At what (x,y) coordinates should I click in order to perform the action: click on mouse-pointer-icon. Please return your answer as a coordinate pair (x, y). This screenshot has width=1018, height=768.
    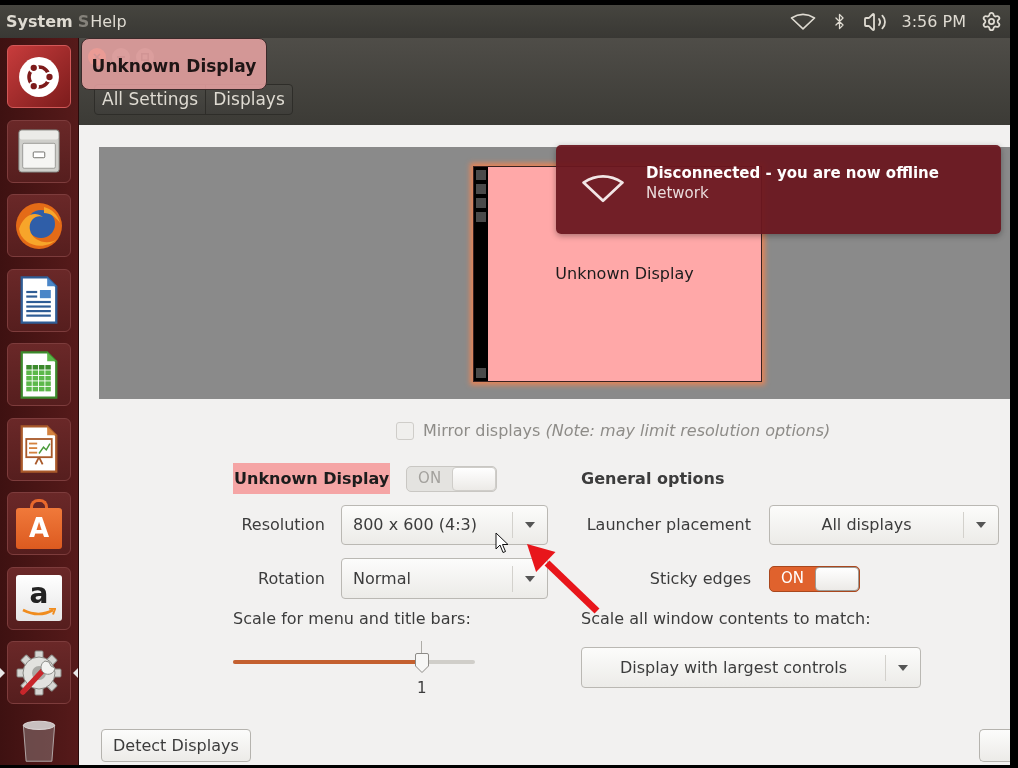
    Looking at the image, I should click on (502, 543).